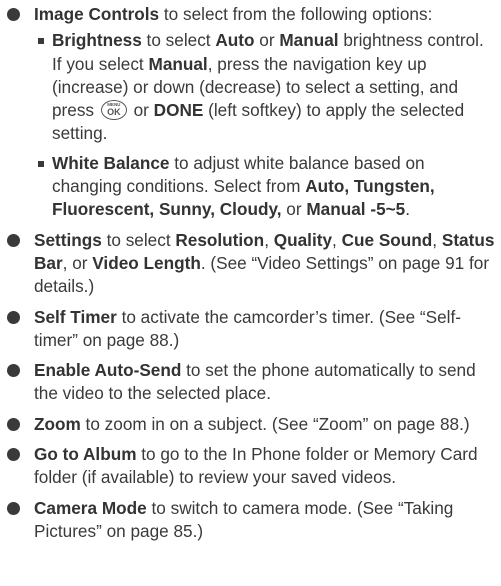 Image resolution: width=501 pixels, height=586 pixels. I want to click on option-name: White Balance, so click(111, 162).